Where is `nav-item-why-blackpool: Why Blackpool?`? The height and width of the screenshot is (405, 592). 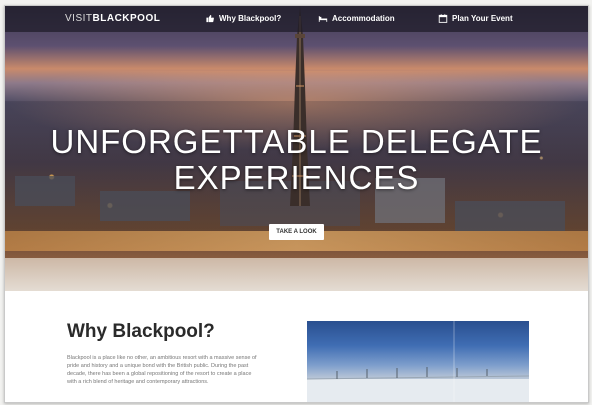 nav-item-why-blackpool: Why Blackpool? is located at coordinates (243, 18).